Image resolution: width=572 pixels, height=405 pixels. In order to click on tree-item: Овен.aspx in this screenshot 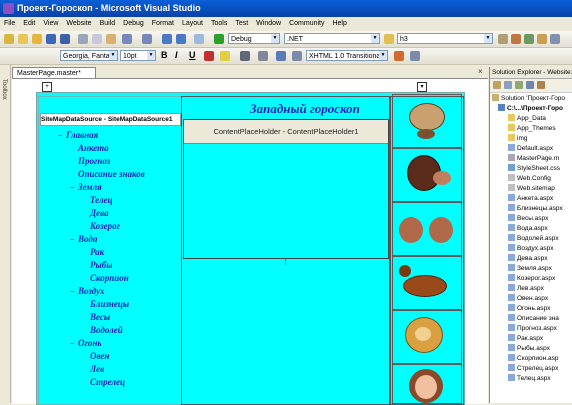, I will do `click(528, 299)`.